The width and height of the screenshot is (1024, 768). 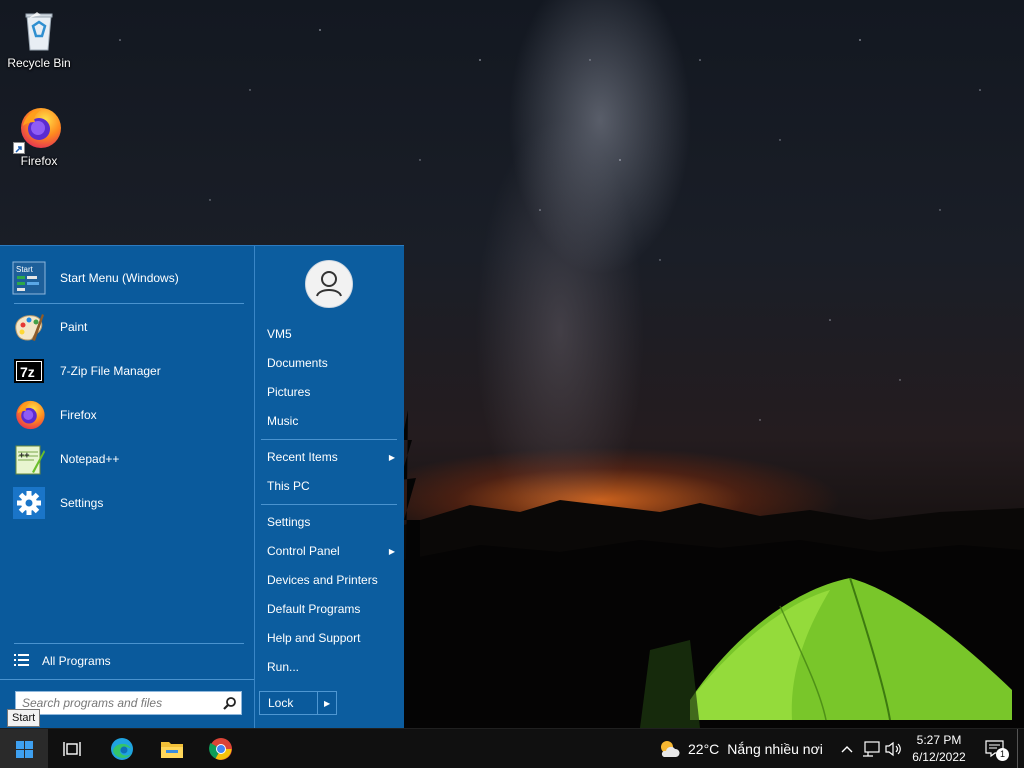 I want to click on chrome-icon, so click(x=220, y=749).